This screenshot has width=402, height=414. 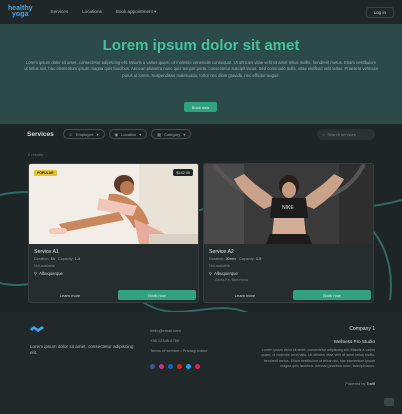 I want to click on location-secondary: Santa Fe, Barcelona, so click(x=231, y=280).